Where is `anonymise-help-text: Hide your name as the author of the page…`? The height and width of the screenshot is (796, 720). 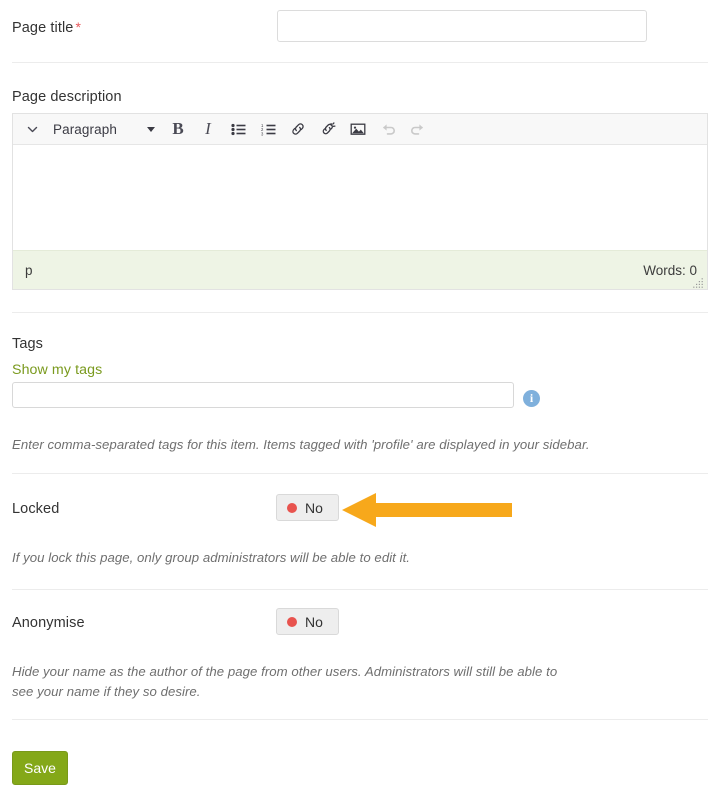 anonymise-help-text: Hide your name as the author of the page… is located at coordinates (285, 681).